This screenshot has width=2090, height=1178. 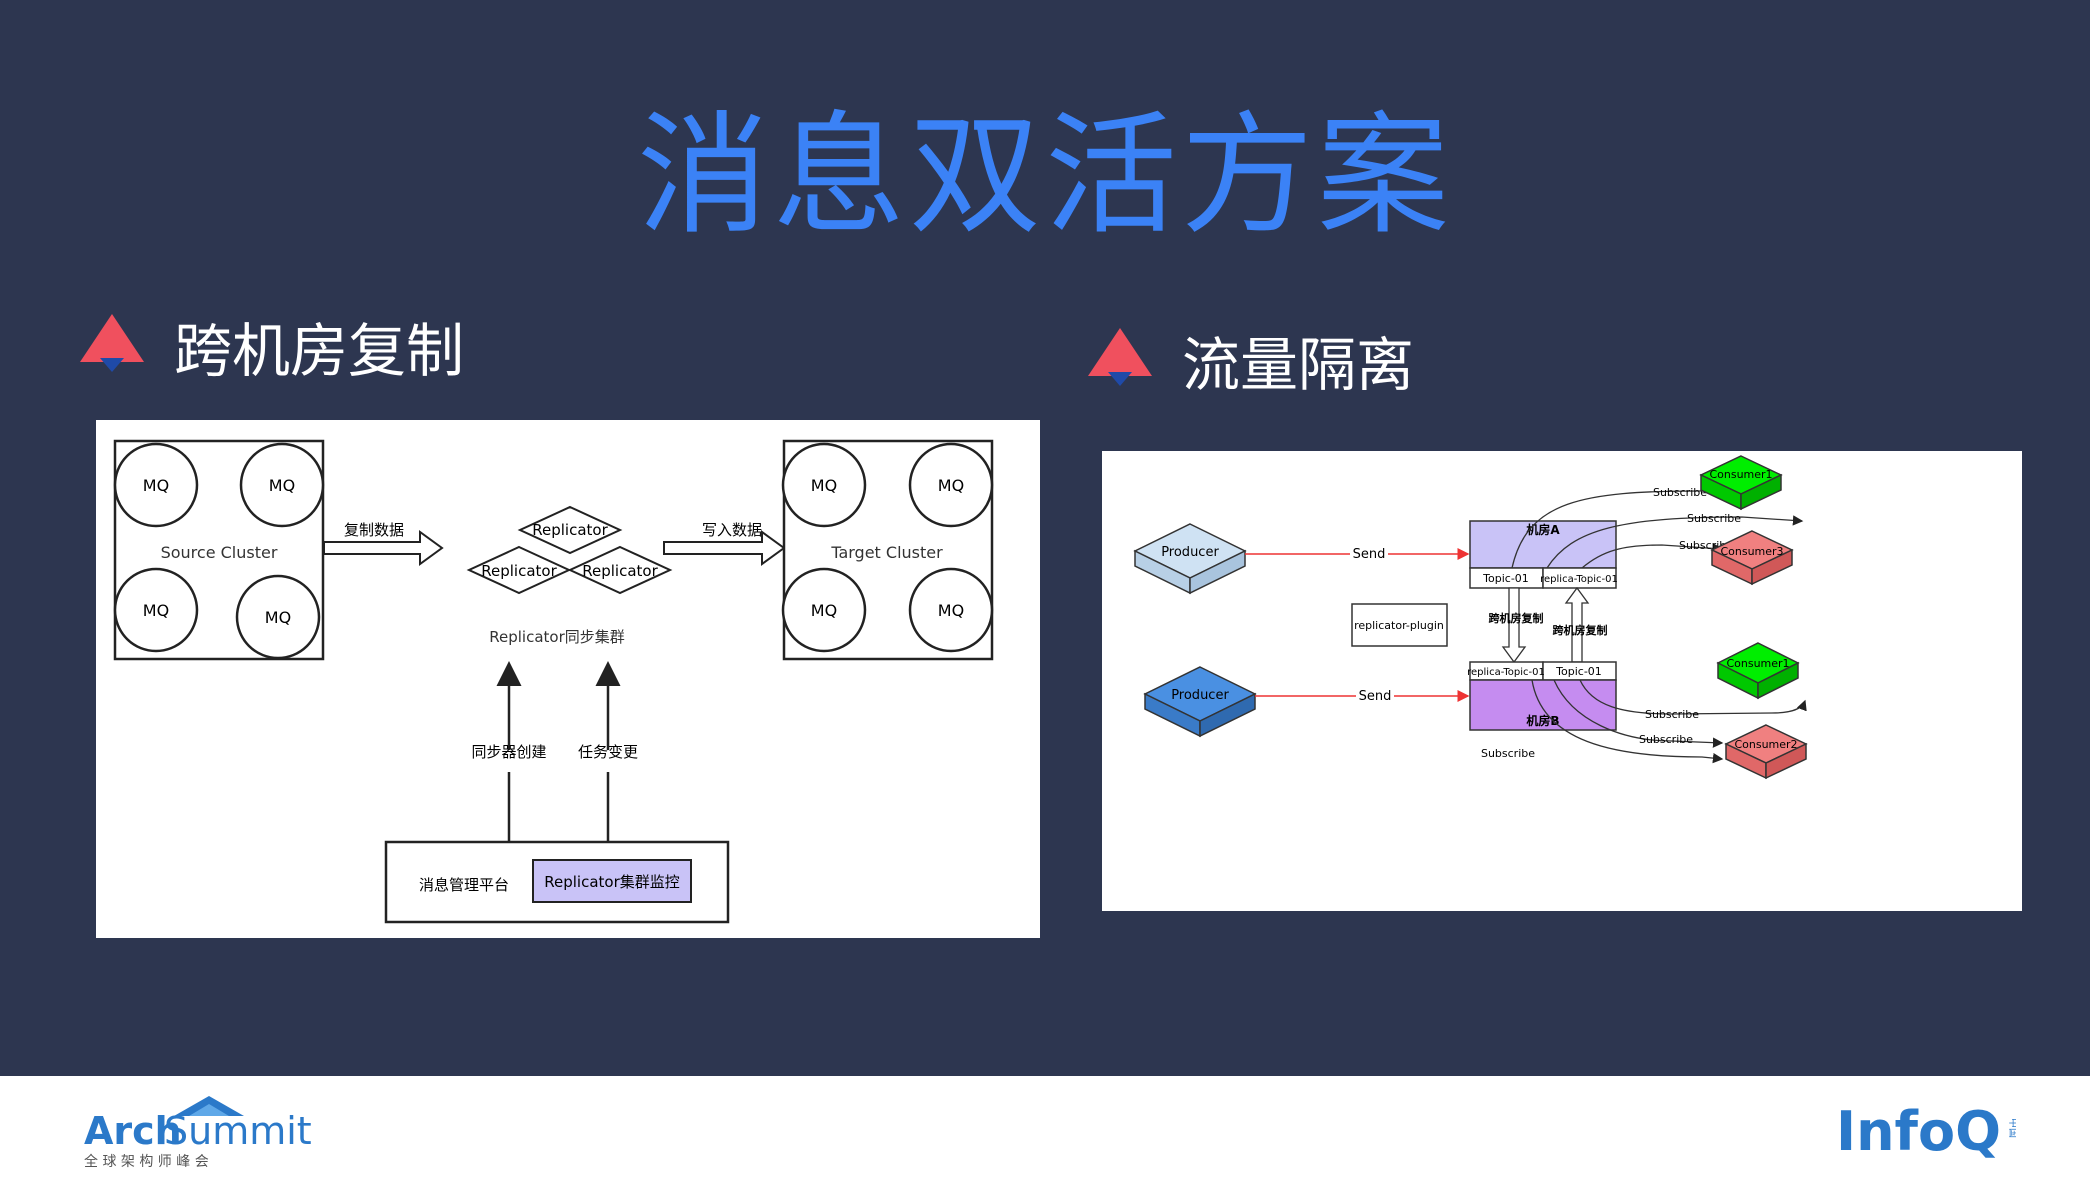 I want to click on replicator-plugin-label: replicator-plugin, so click(x=1399, y=625).